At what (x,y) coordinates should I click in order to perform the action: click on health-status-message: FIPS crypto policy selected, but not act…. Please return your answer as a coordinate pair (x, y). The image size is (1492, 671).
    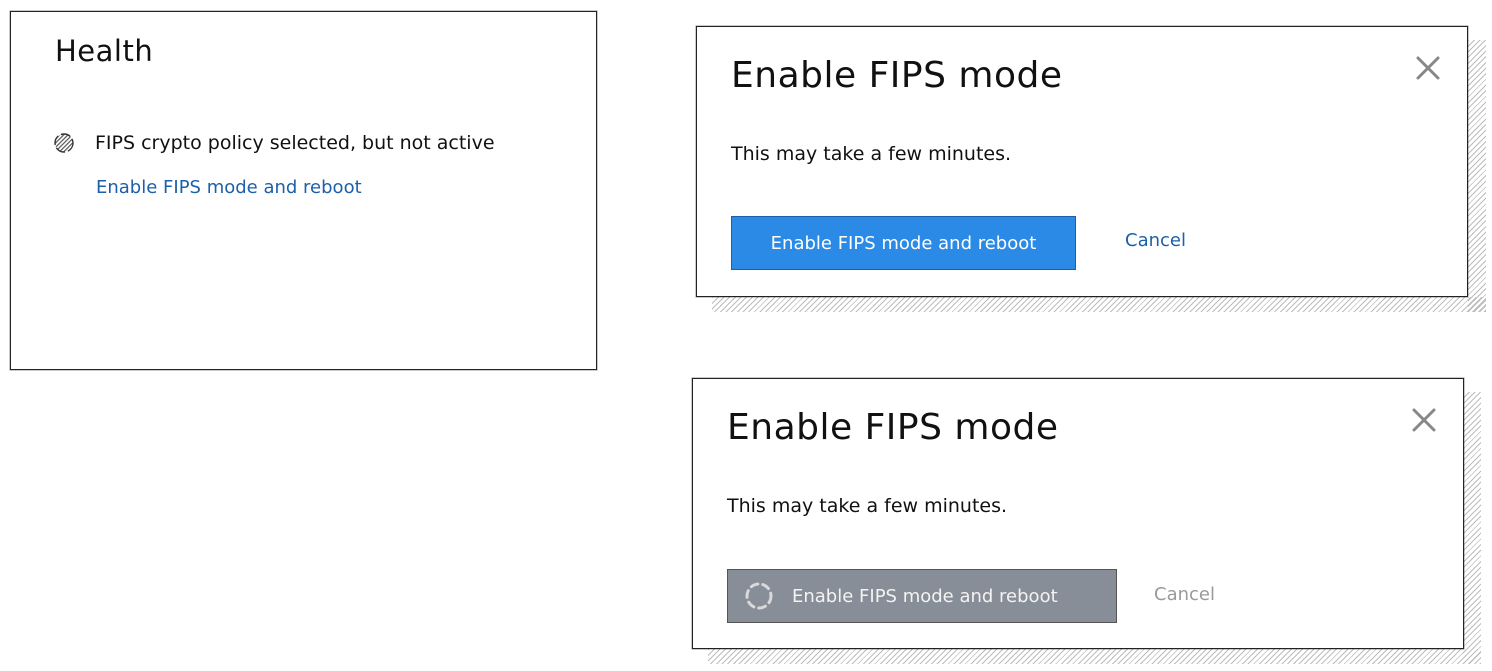
    Looking at the image, I should click on (295, 143).